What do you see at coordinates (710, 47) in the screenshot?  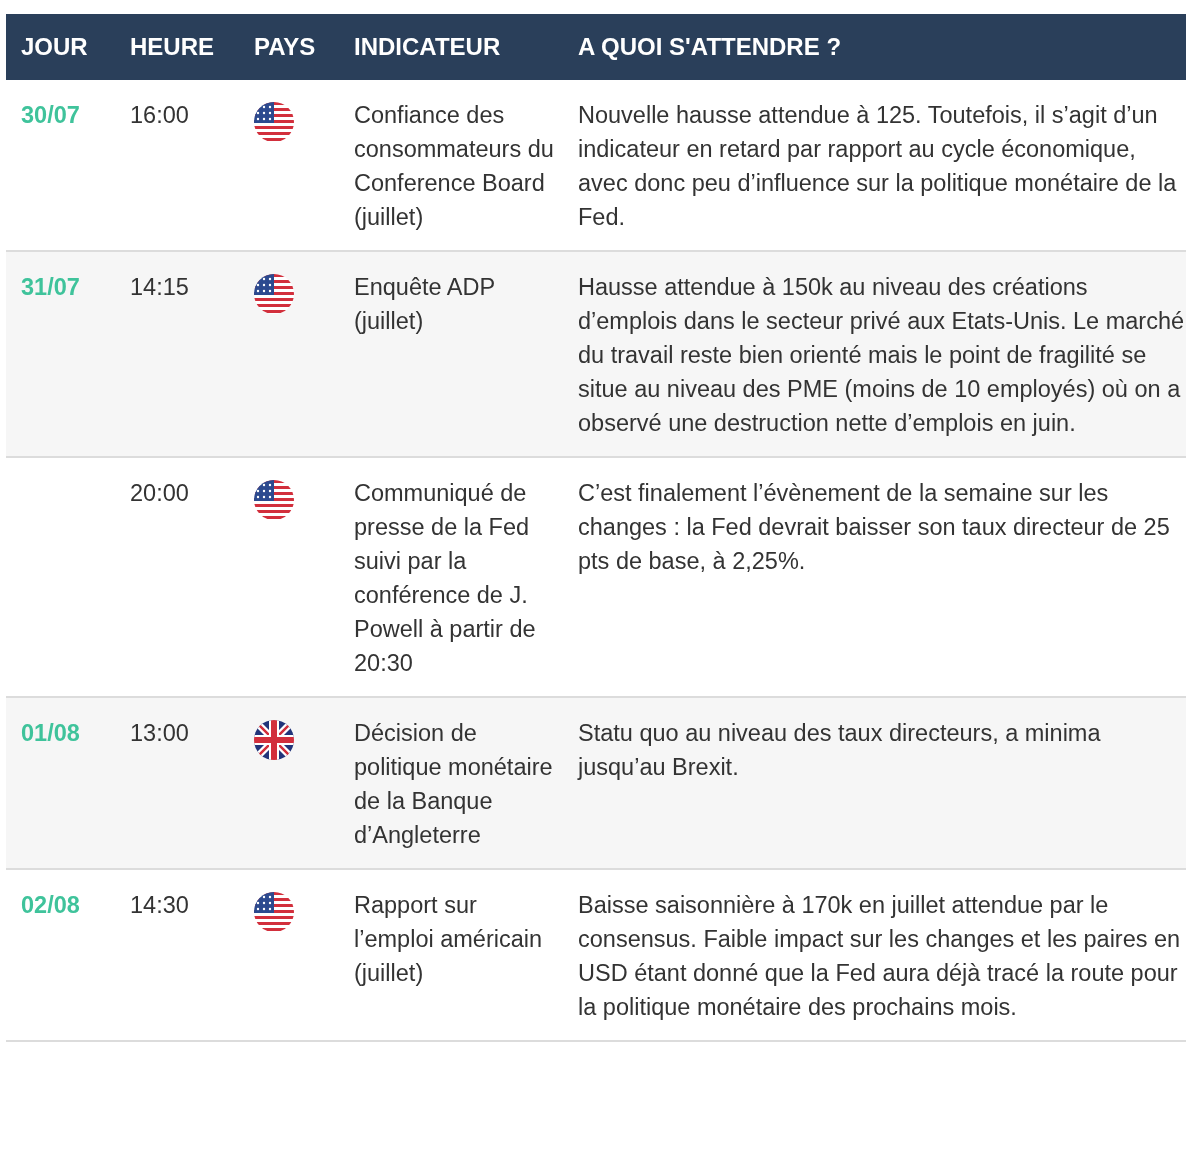 I see `column-header: A QUOI S'ATTENDRE ?` at bounding box center [710, 47].